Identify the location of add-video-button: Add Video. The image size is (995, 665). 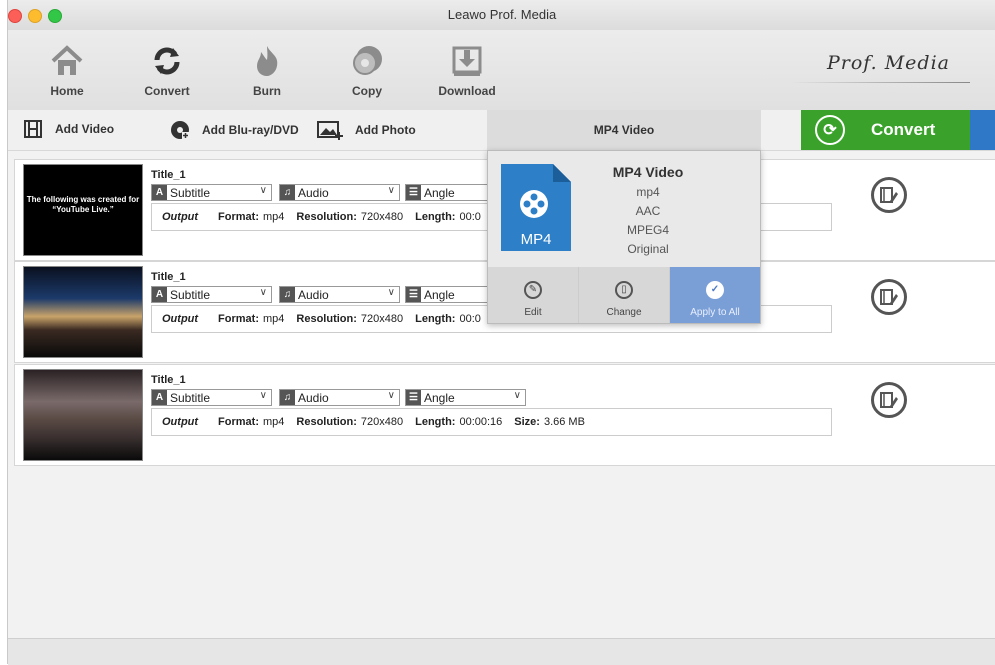
(68, 129).